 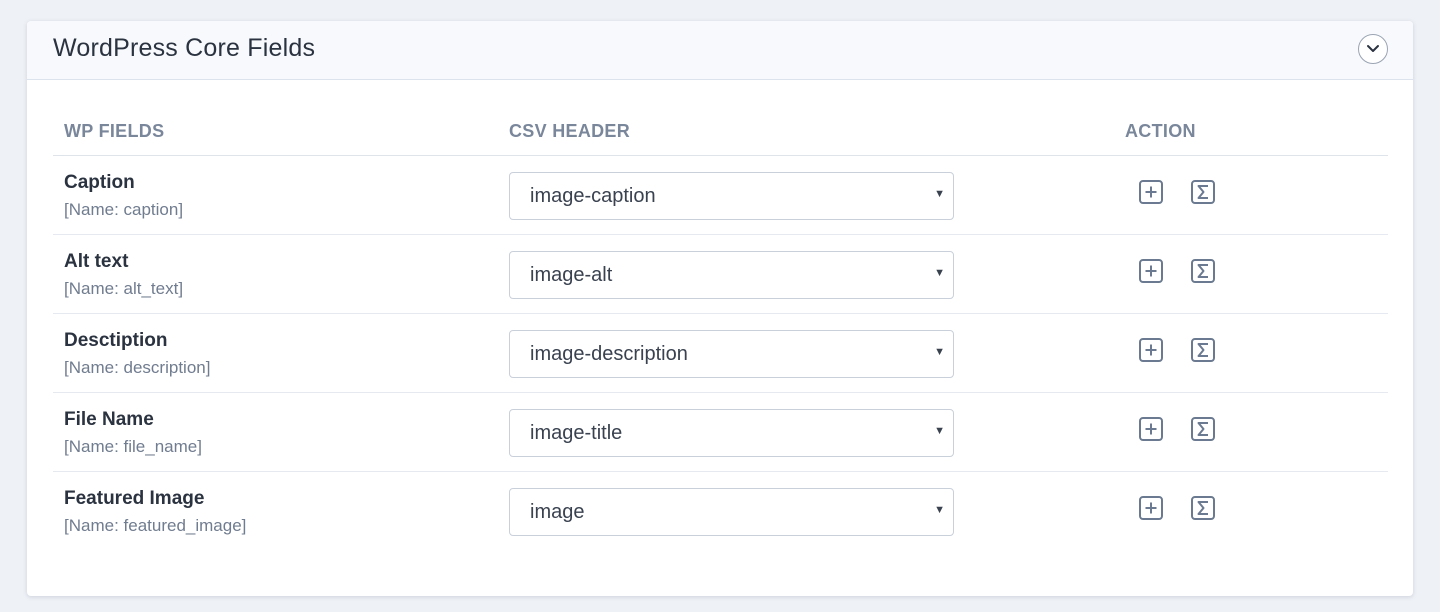 I want to click on field-name: [Name: alt_text], so click(x=124, y=288).